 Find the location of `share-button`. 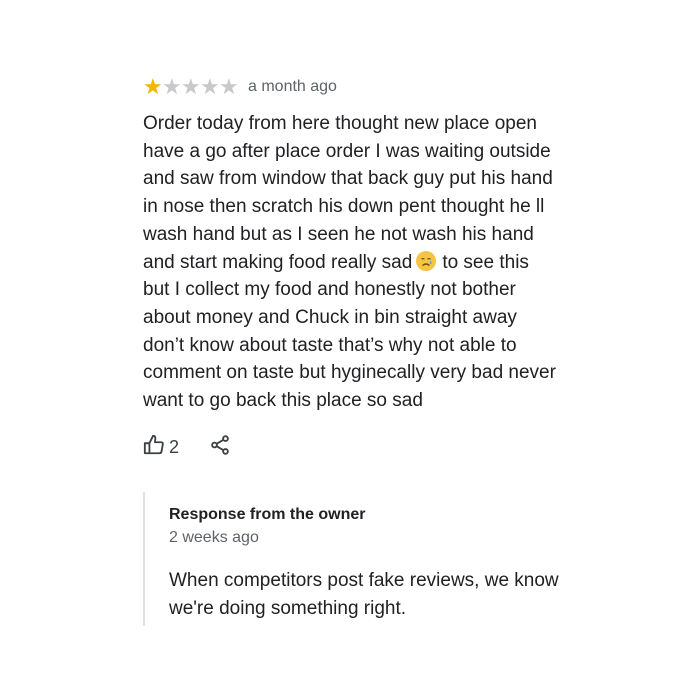

share-button is located at coordinates (220, 447).